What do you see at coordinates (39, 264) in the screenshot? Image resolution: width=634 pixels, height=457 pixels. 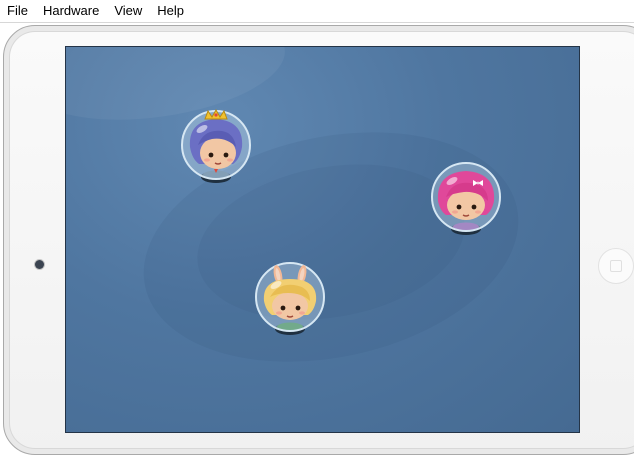 I see `camera-icon` at bounding box center [39, 264].